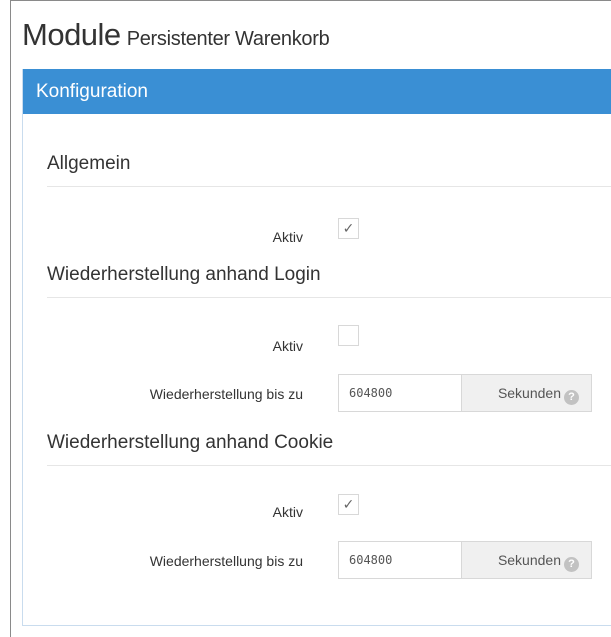  Describe the element at coordinates (400, 393) in the screenshot. I see `login-restore-seconds-input` at that location.